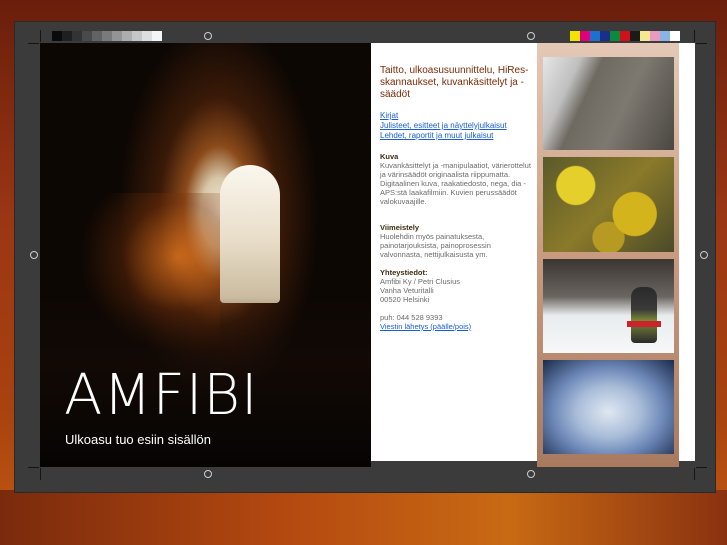 This screenshot has height=545, width=727. I want to click on brand-logo-text: AMFIBI, so click(161, 395).